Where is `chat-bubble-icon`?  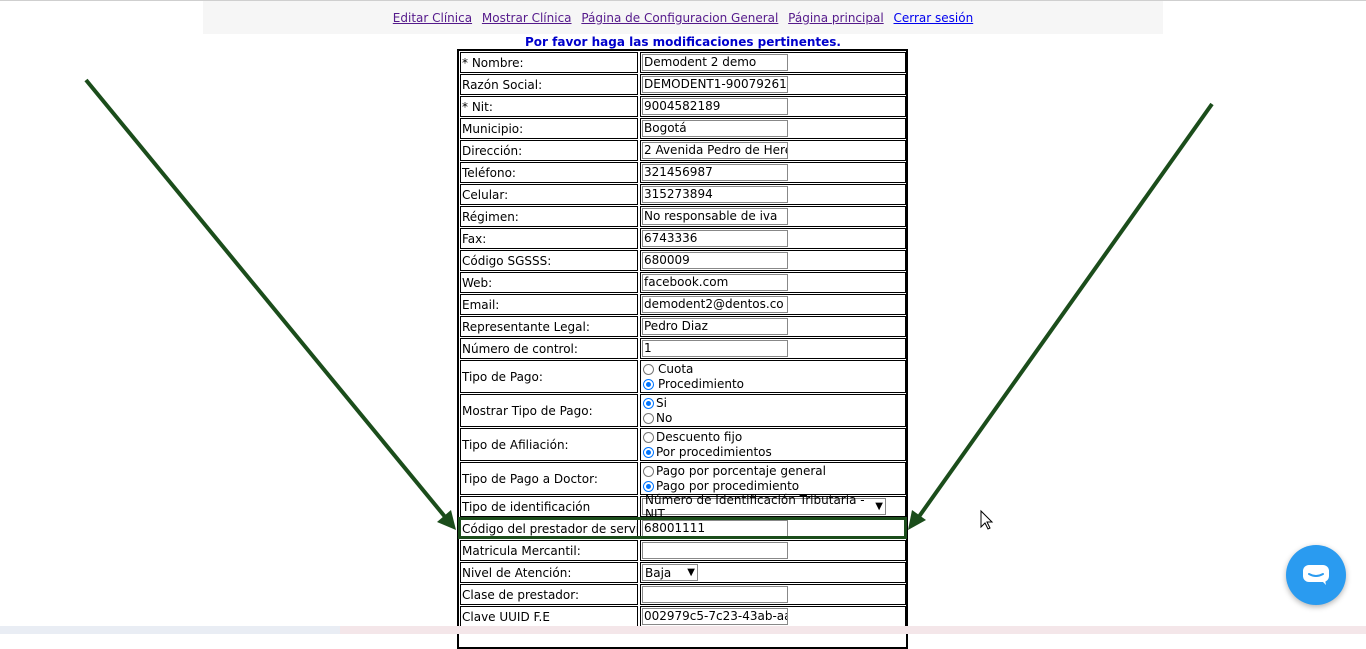 chat-bubble-icon is located at coordinates (1316, 575).